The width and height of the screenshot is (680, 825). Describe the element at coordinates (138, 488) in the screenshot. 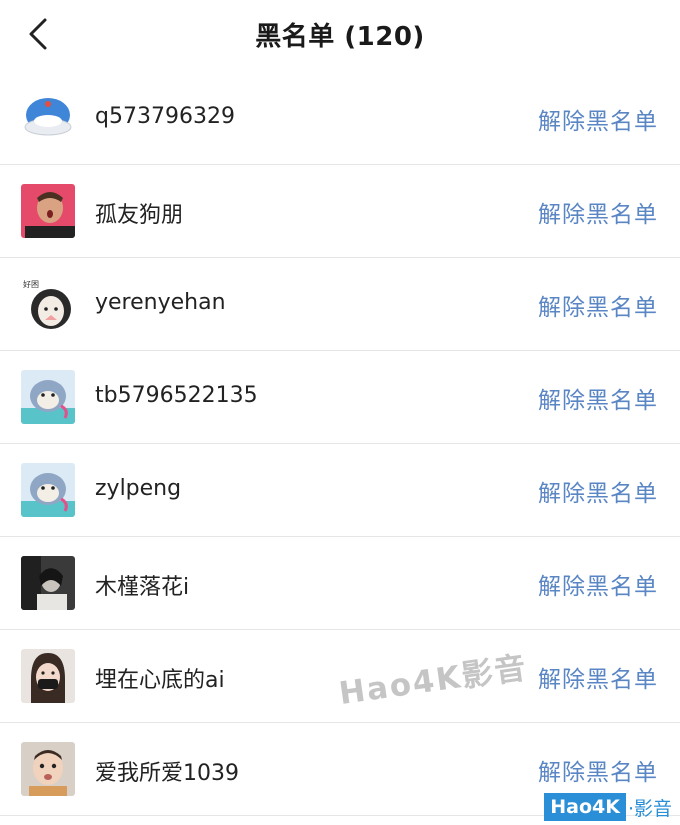

I see `user-name: zylpeng` at that location.